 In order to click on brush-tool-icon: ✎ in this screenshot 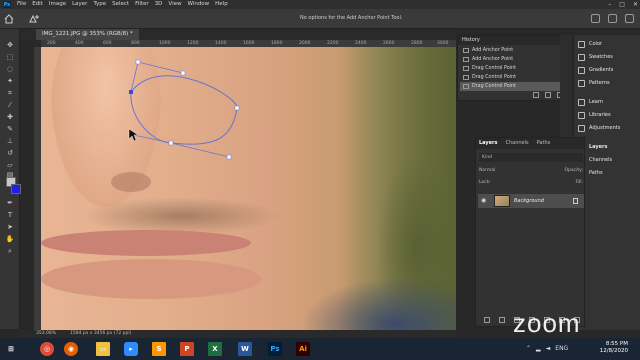, I will do `click(10, 129)`.